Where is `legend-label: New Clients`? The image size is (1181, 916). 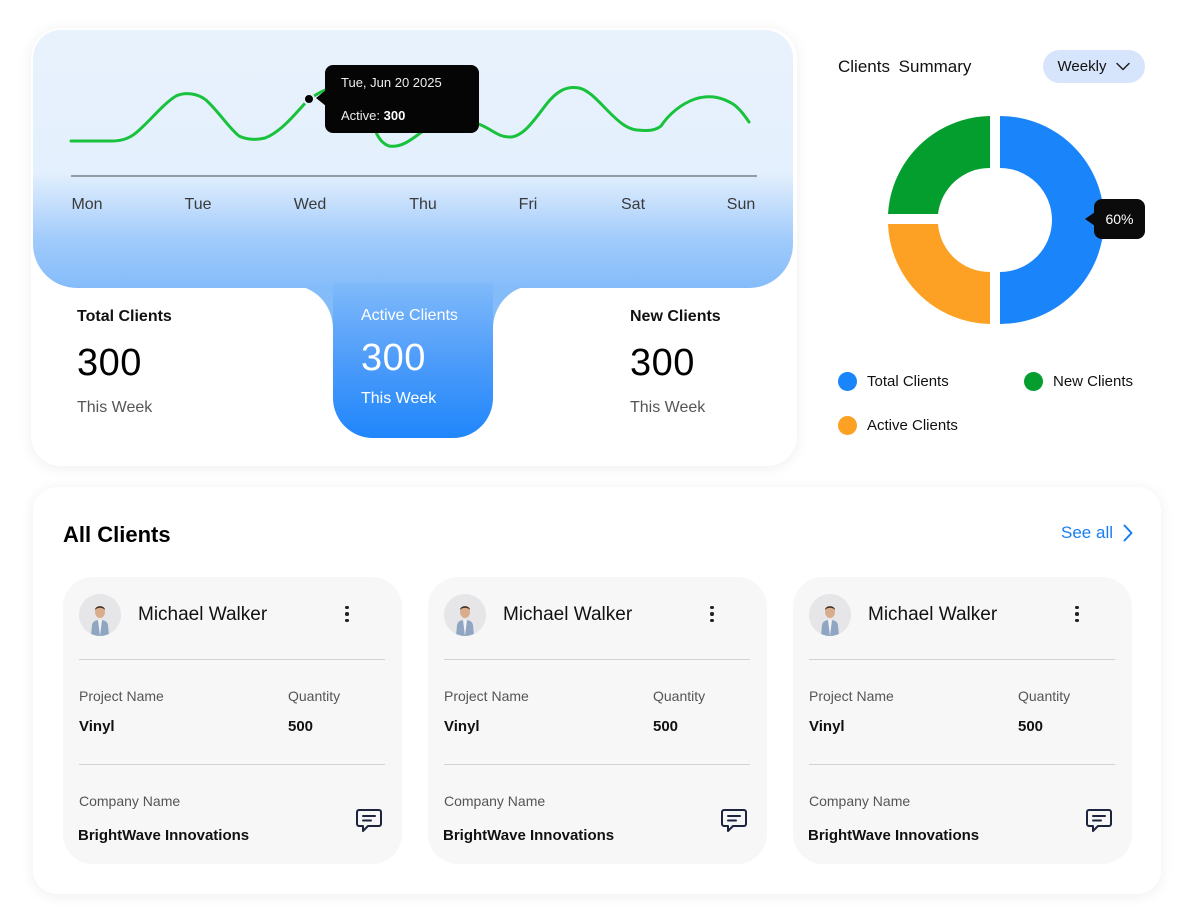 legend-label: New Clients is located at coordinates (1093, 381).